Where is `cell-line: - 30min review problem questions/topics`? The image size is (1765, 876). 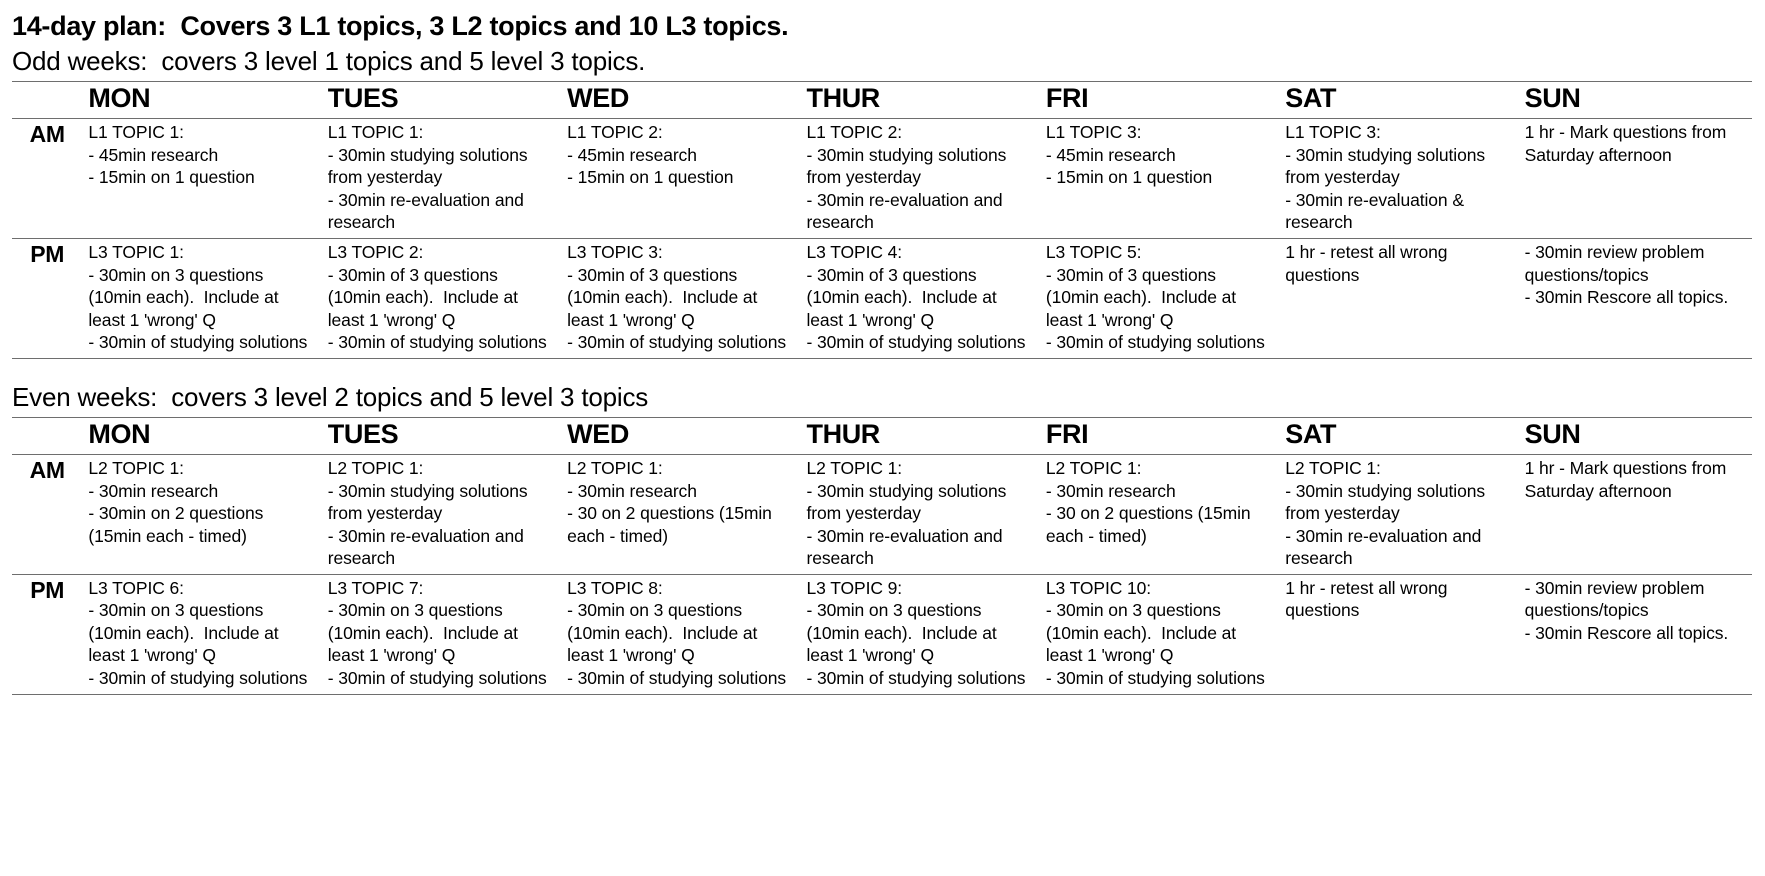
cell-line: - 30min review problem questions/topics is located at coordinates (1617, 263).